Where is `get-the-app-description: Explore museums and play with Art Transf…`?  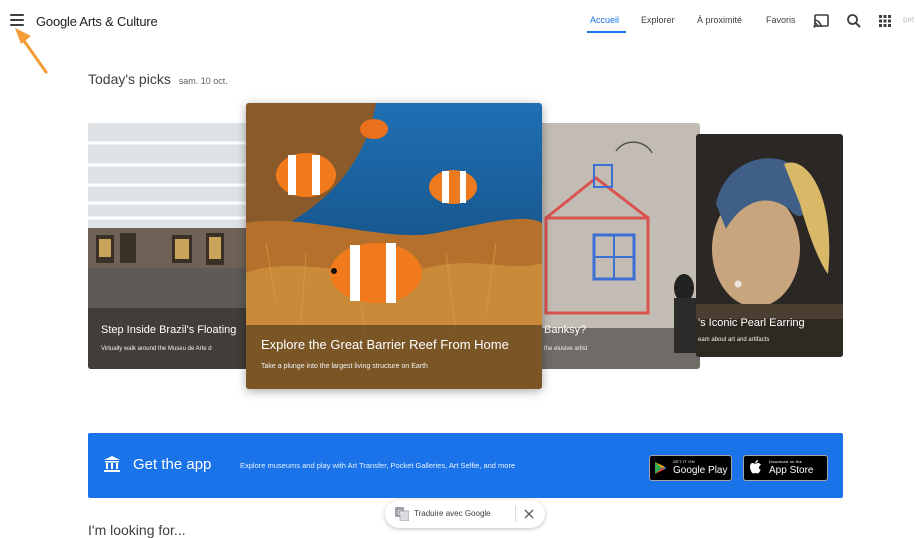 get-the-app-description: Explore museums and play with Art Transf… is located at coordinates (378, 465).